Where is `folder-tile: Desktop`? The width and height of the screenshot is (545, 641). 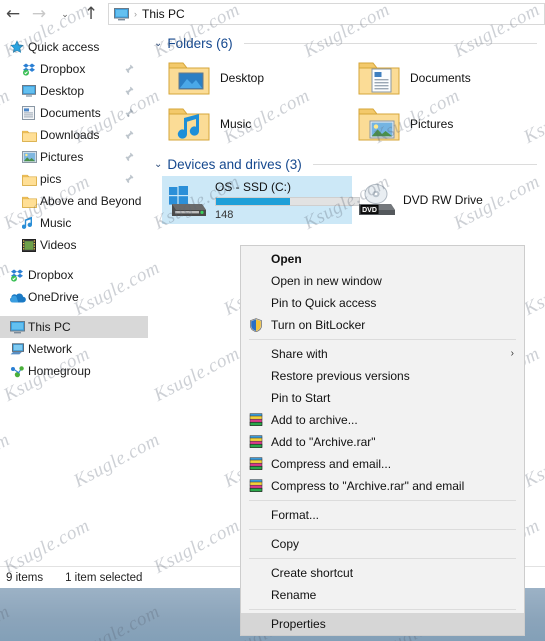
folder-tile: Desktop is located at coordinates (257, 78).